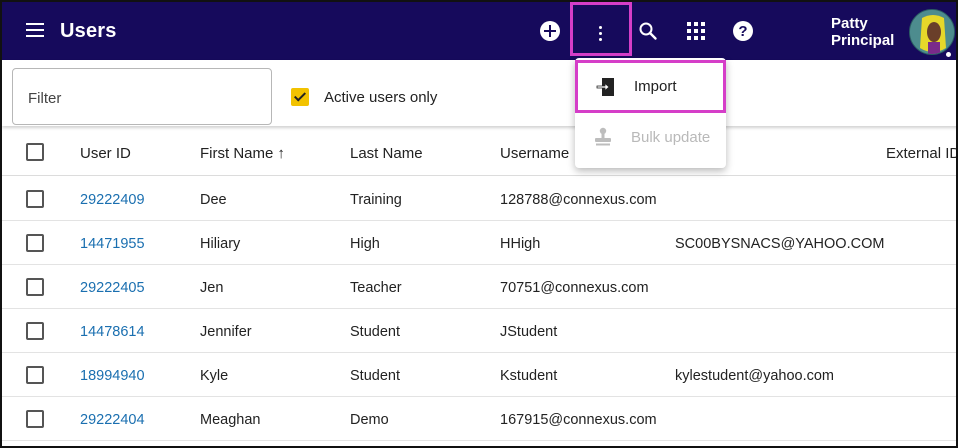  What do you see at coordinates (112, 200) in the screenshot?
I see `user-id-link: 29222409` at bounding box center [112, 200].